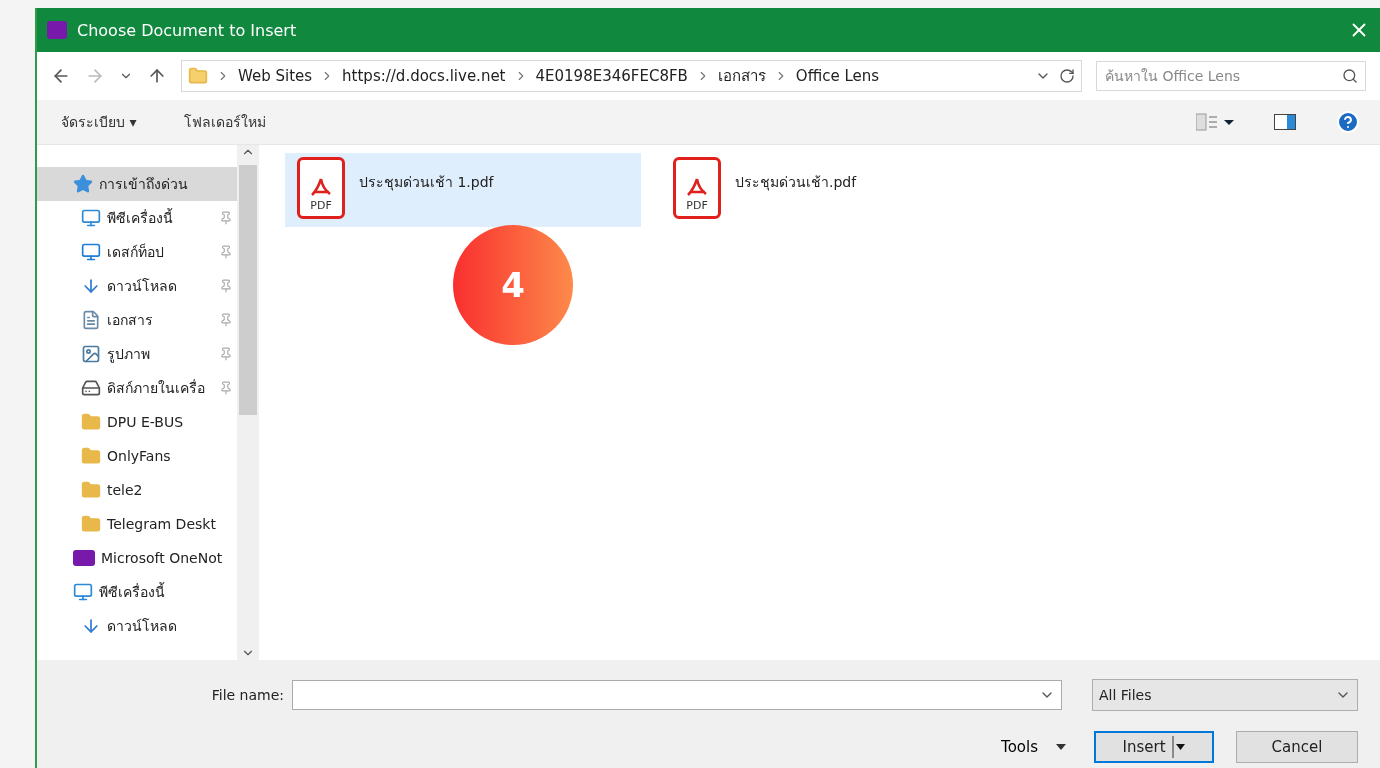  I want to click on cancel-button: Cancel, so click(1297, 747).